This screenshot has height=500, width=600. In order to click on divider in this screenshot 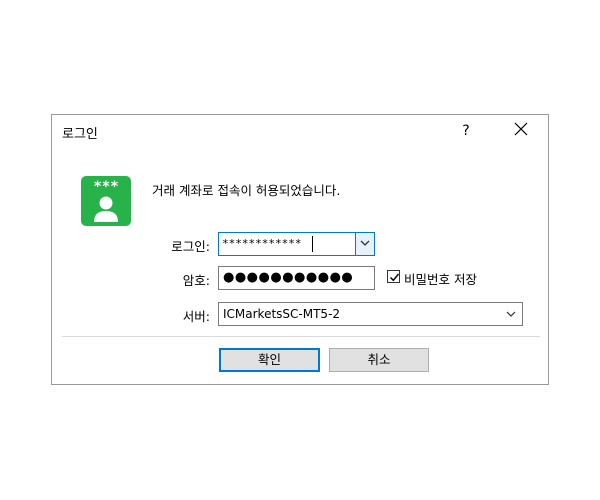, I will do `click(301, 336)`.